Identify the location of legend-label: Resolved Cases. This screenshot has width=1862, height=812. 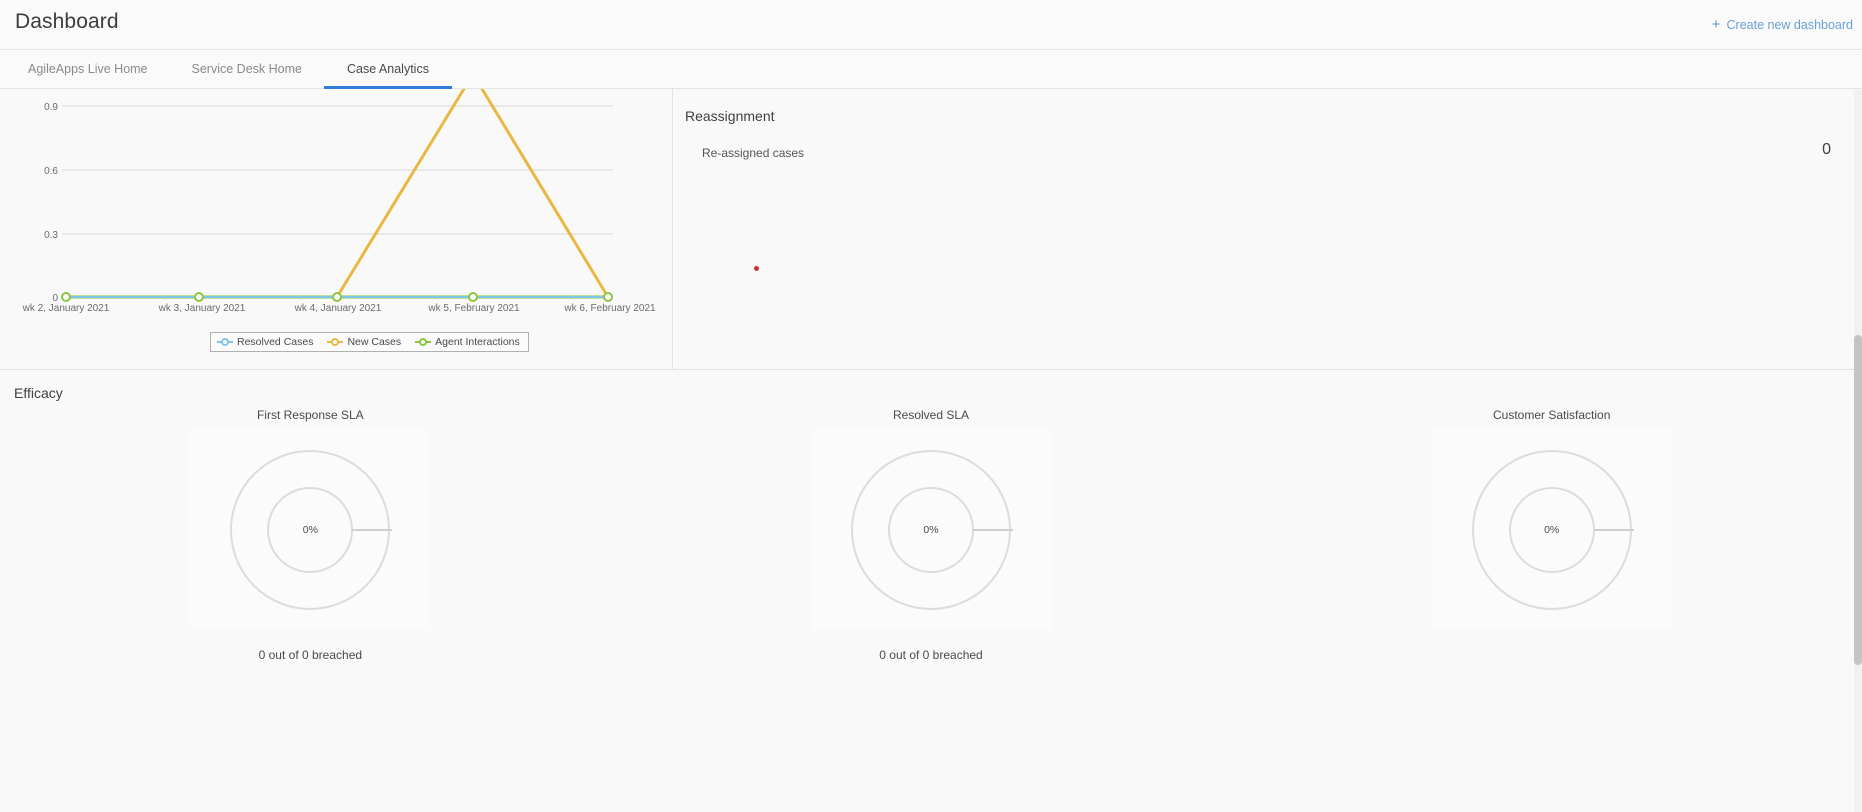
(275, 342).